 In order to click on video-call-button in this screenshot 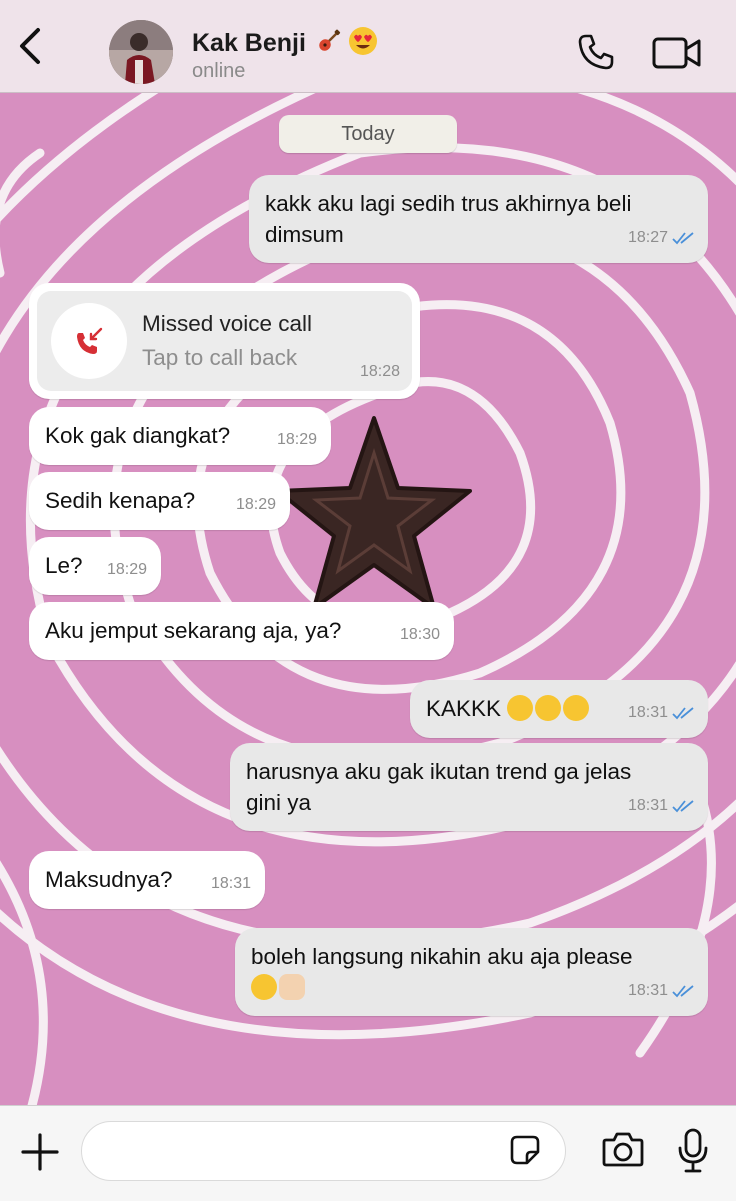, I will do `click(677, 55)`.